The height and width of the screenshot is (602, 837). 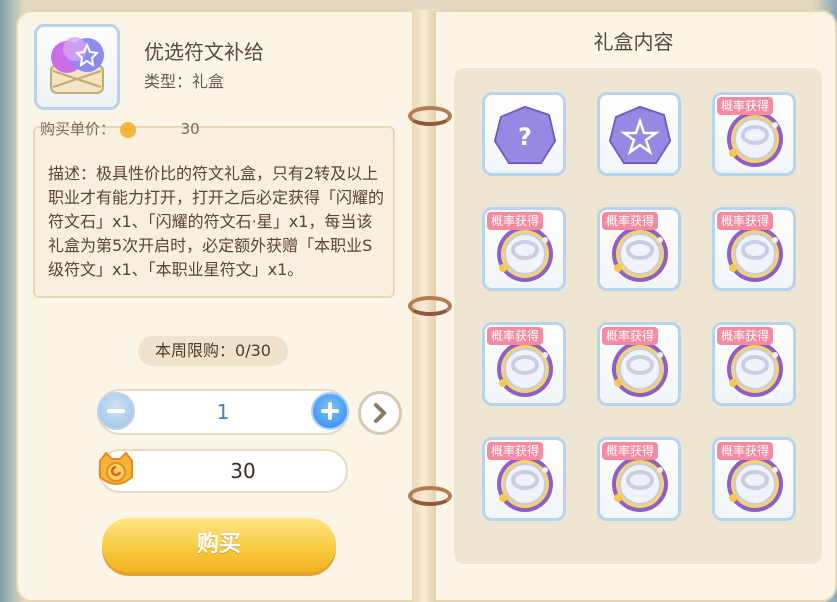 I want to click on minus-icon, so click(x=116, y=411).